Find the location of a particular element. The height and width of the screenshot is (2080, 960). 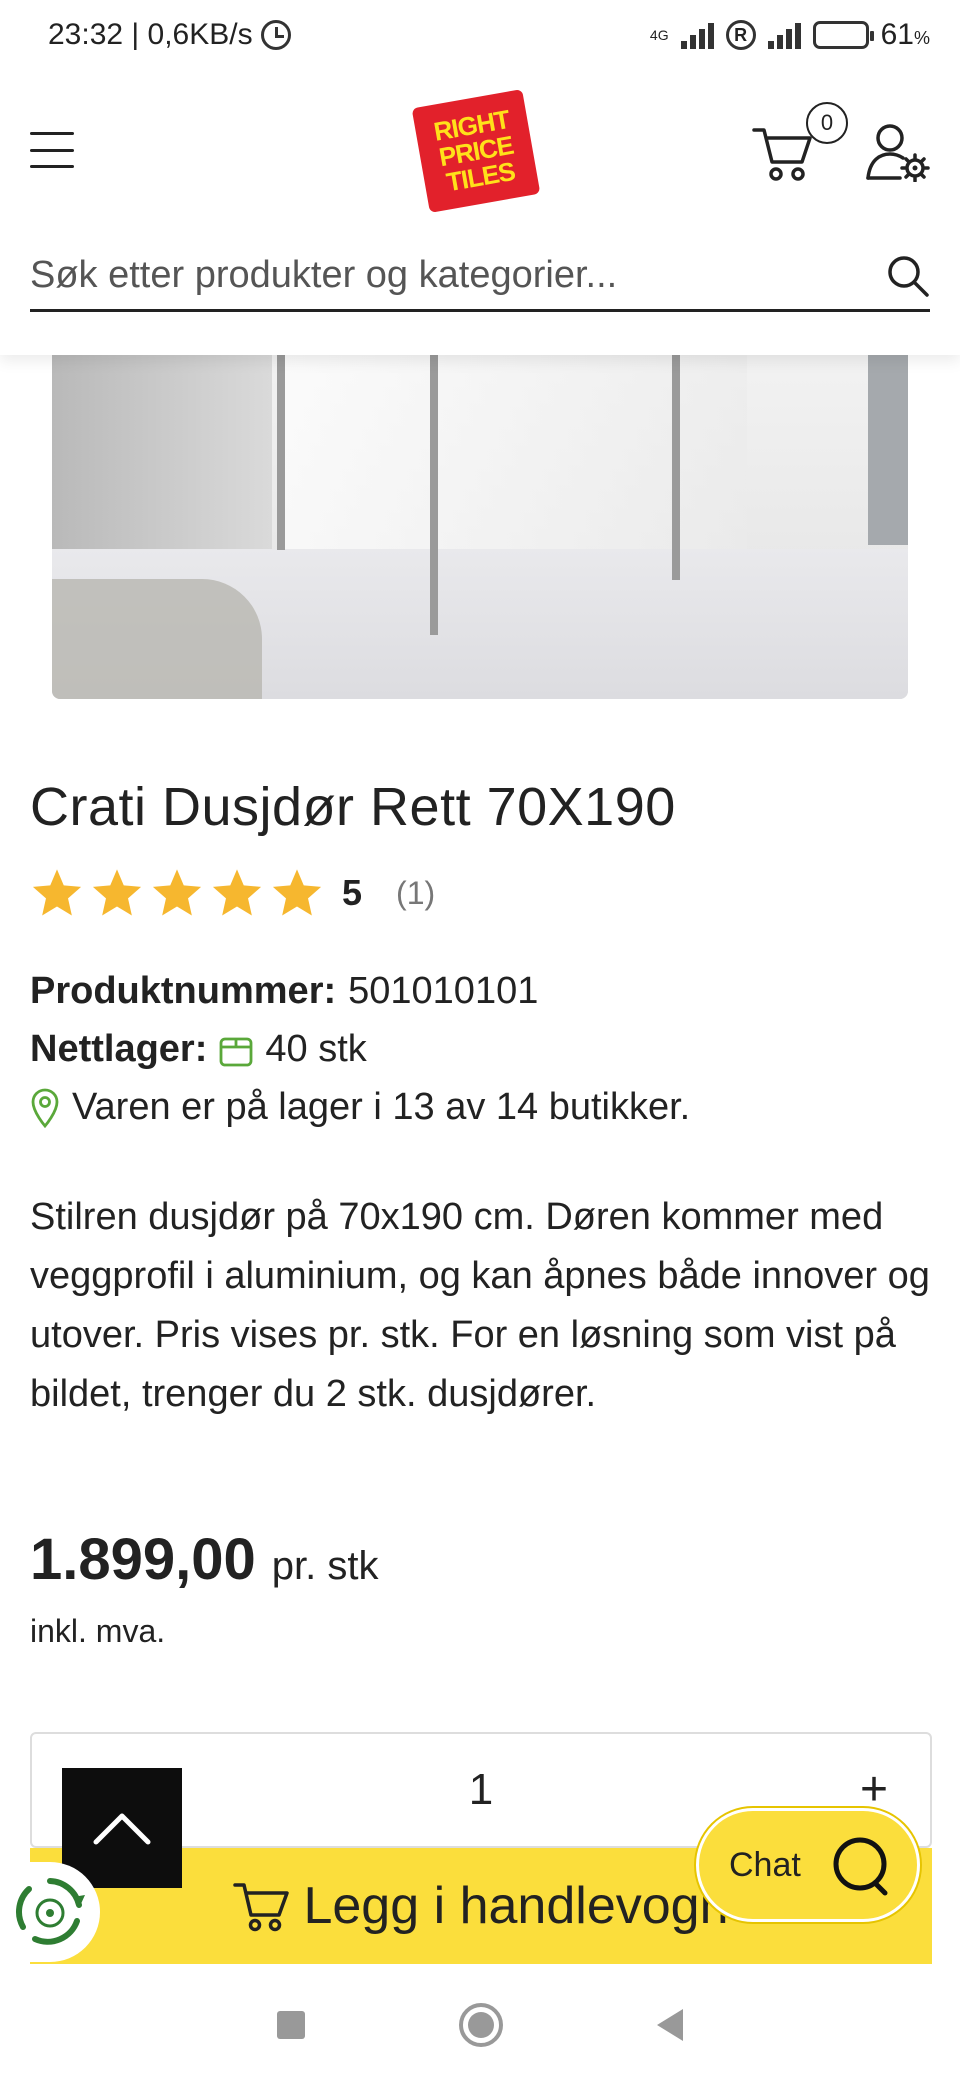

scroll-to-top-button is located at coordinates (122, 1828).